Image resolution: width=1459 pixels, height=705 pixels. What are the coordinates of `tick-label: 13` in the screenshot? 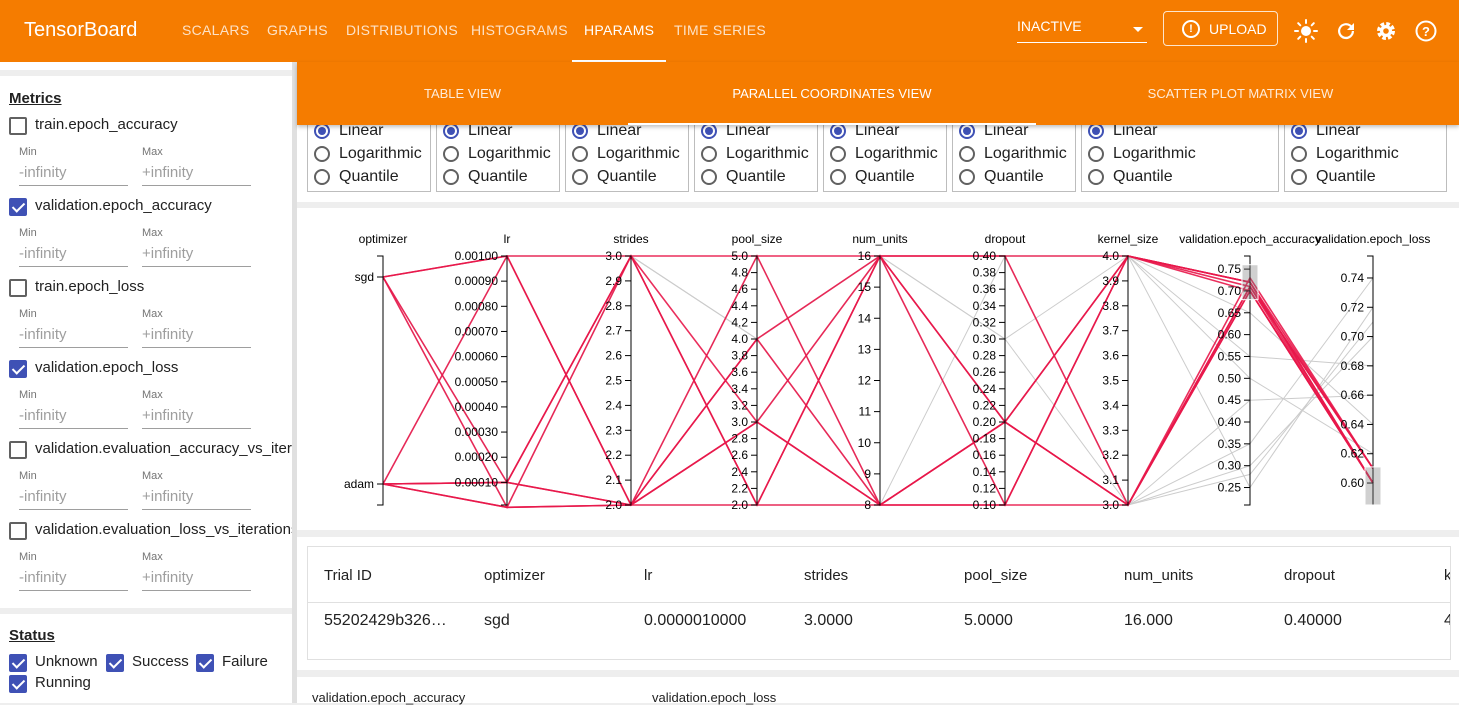 It's located at (865, 349).